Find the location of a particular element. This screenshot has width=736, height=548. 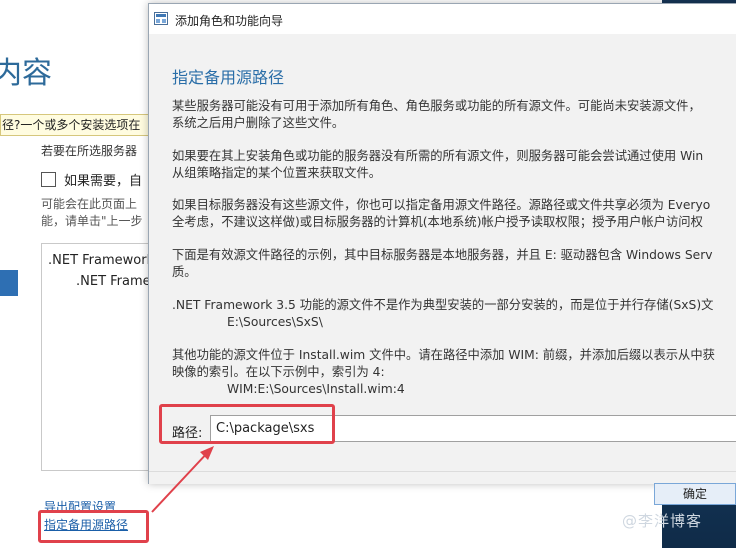

restart-checkbox-row: 如果需要，自 is located at coordinates (91, 179).